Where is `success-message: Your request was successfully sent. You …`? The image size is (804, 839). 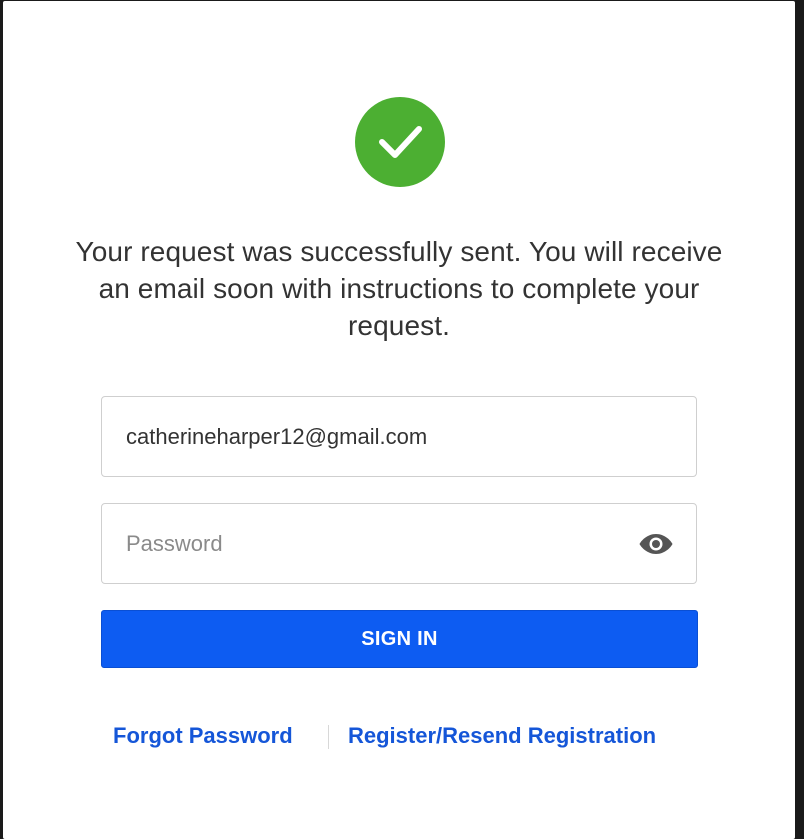
success-message: Your request was successfully sent. You … is located at coordinates (399, 288).